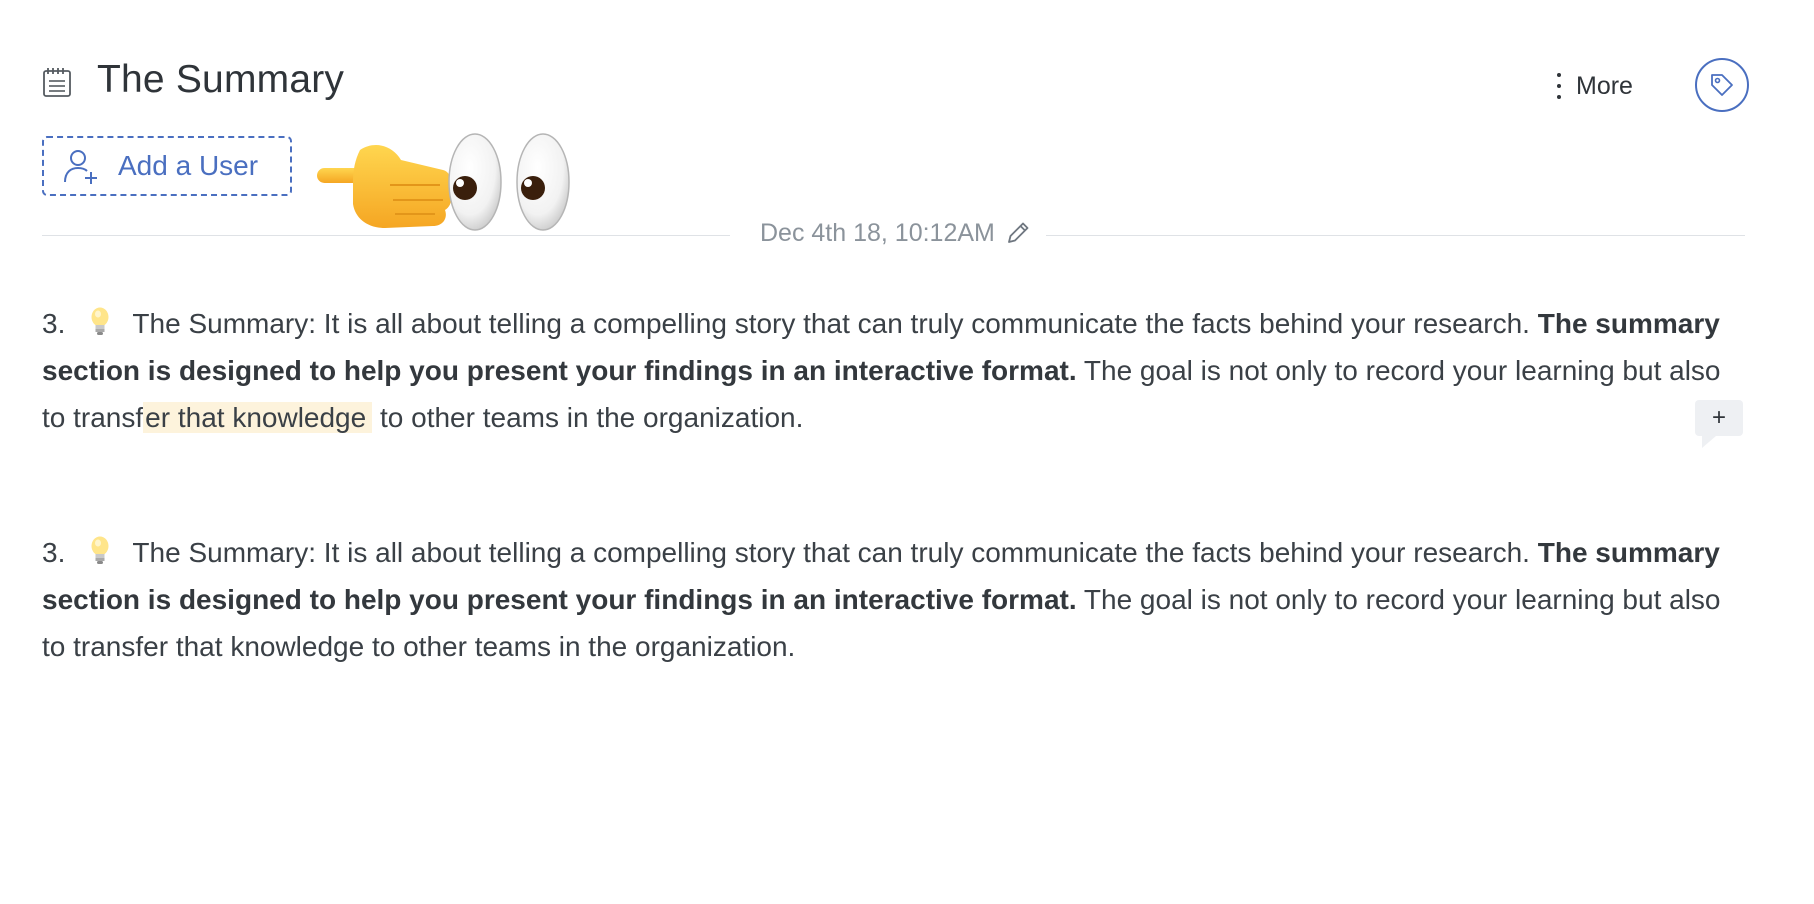  What do you see at coordinates (221, 79) in the screenshot?
I see `page-title: The Summary` at bounding box center [221, 79].